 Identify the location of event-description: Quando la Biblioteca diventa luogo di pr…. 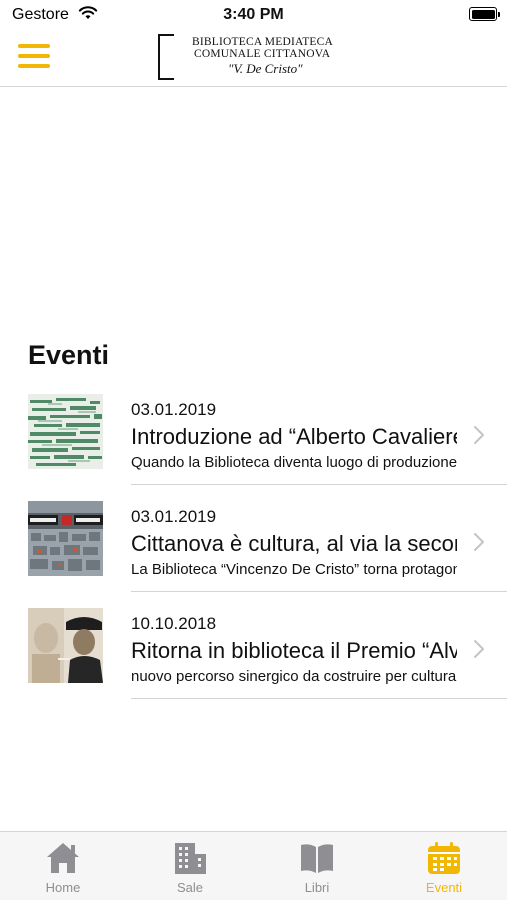
(294, 462).